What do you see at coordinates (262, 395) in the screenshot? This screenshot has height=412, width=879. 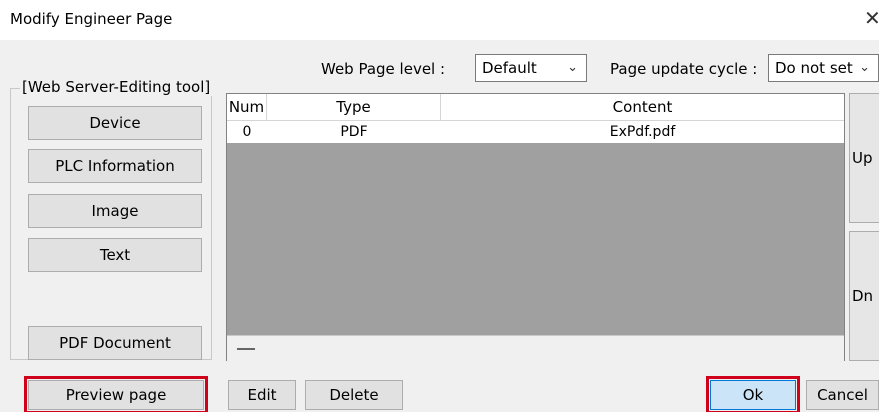 I see `edit-button: Edit` at bounding box center [262, 395].